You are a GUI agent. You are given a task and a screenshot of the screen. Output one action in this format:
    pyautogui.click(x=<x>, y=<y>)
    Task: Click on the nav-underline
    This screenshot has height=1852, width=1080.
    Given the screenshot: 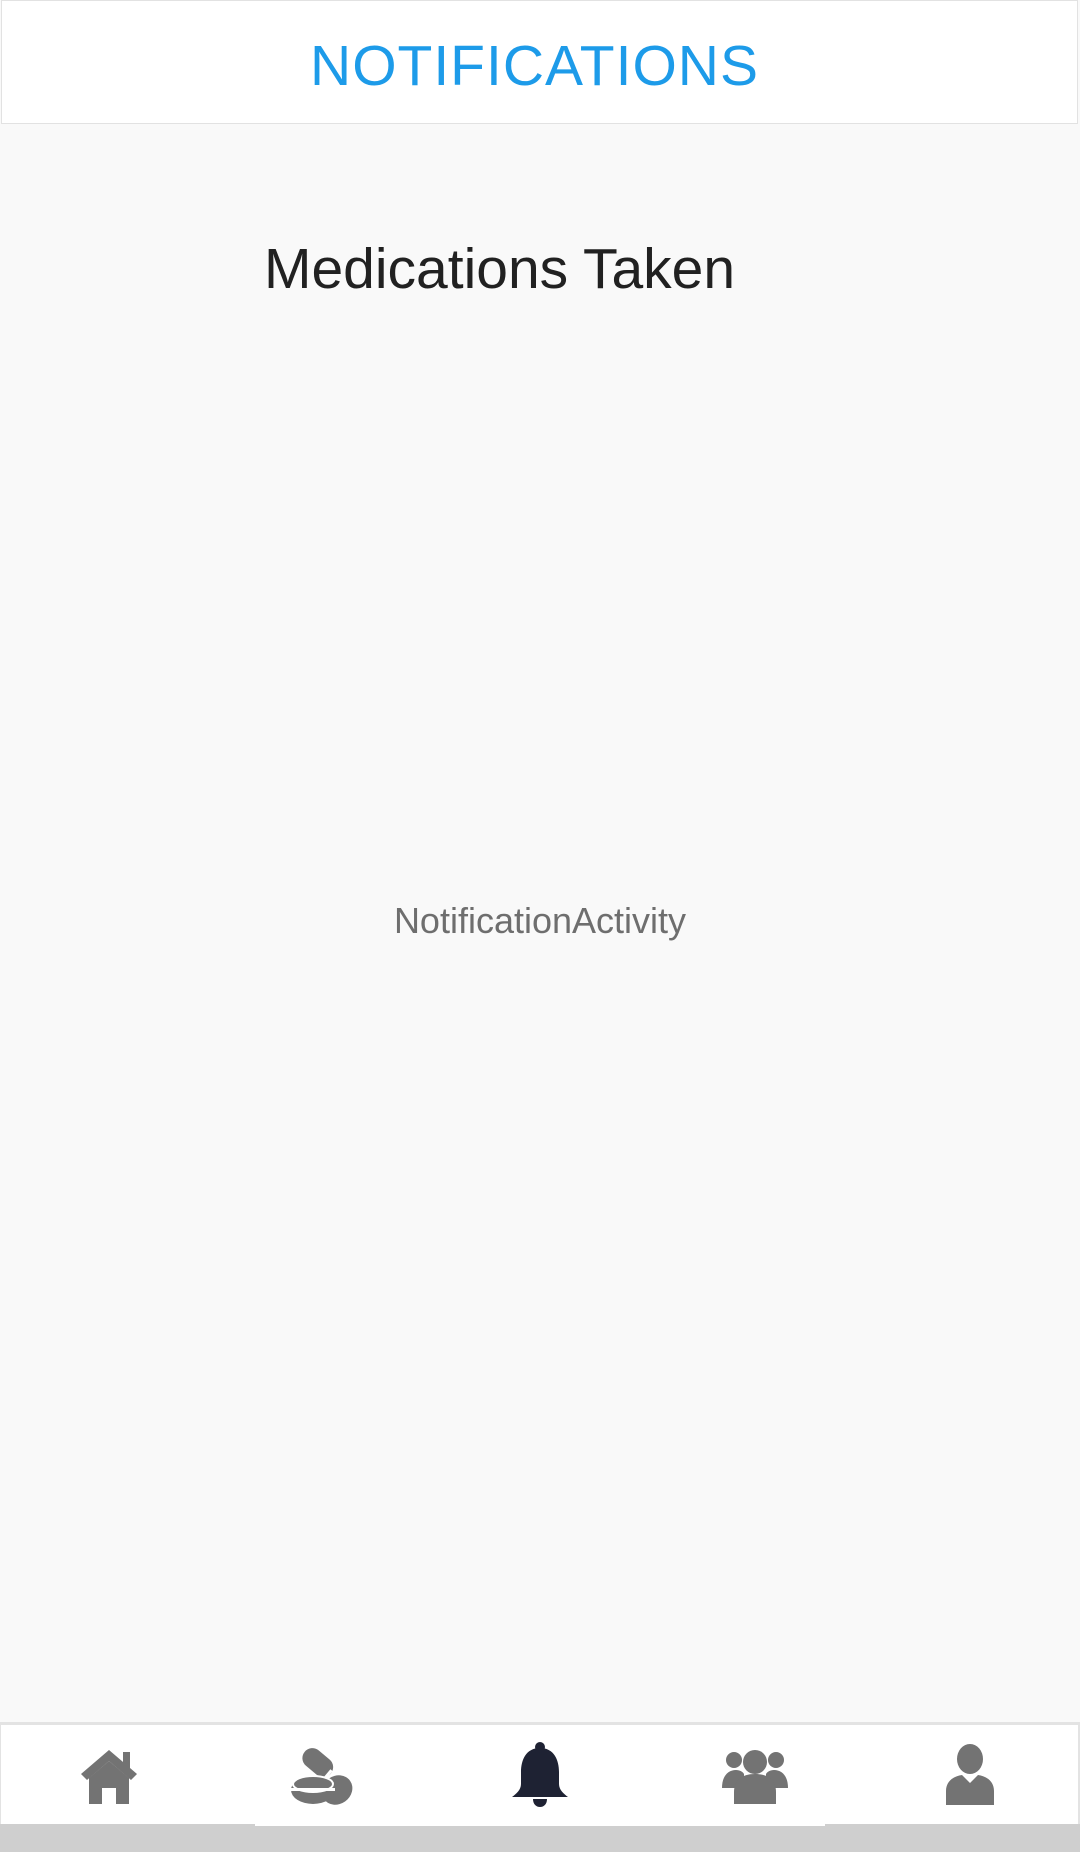 What is the action you would take?
    pyautogui.click(x=540, y=1825)
    